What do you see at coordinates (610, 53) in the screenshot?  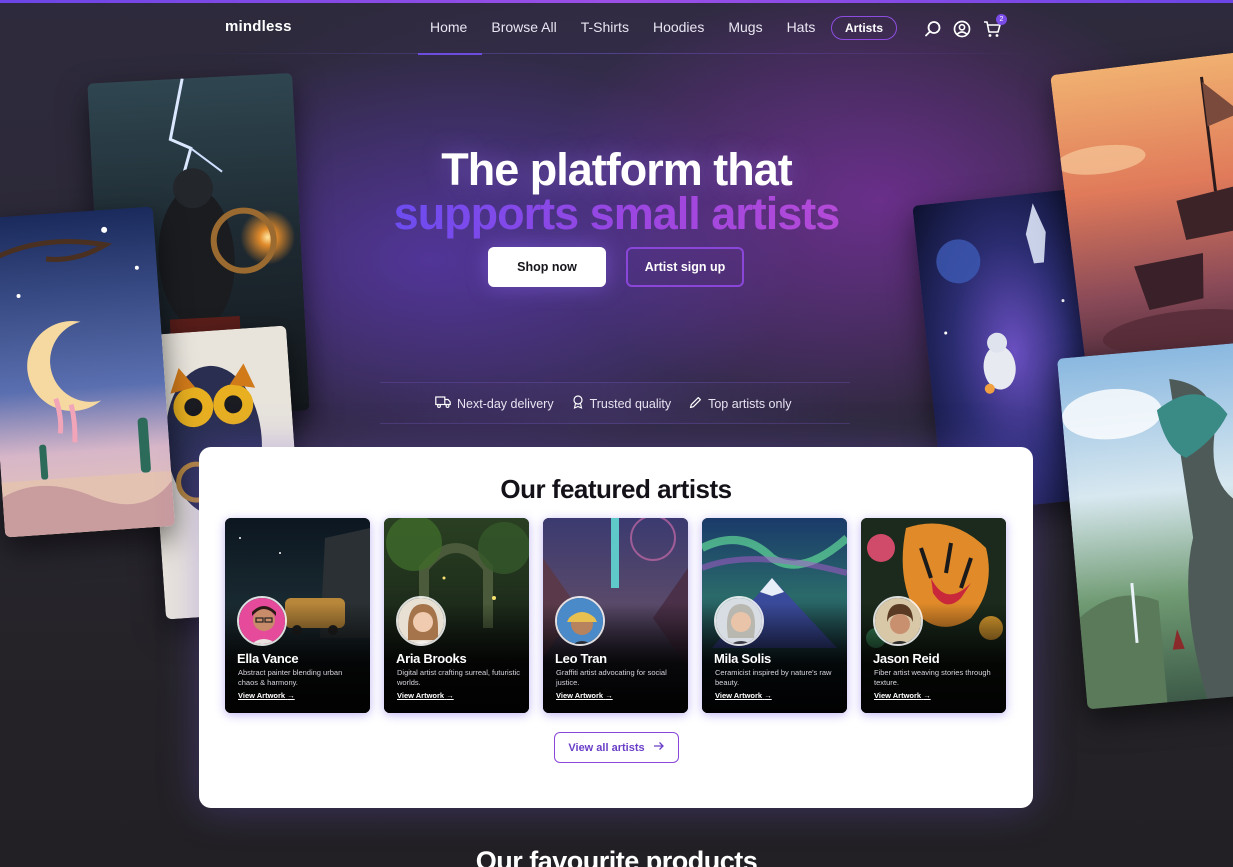 I see `nav-divider` at bounding box center [610, 53].